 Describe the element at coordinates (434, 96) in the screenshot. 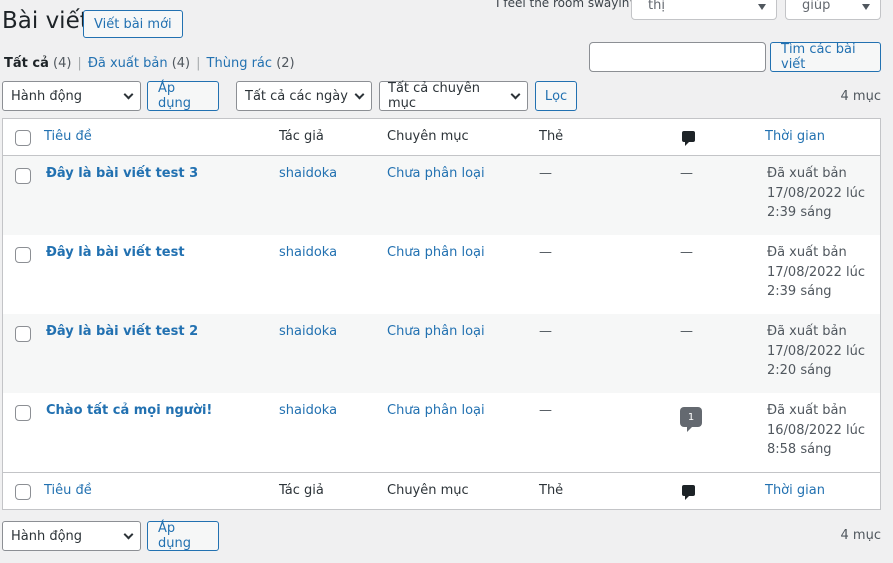

I see `category-filter-label: Tất cả chuyên mục` at that location.